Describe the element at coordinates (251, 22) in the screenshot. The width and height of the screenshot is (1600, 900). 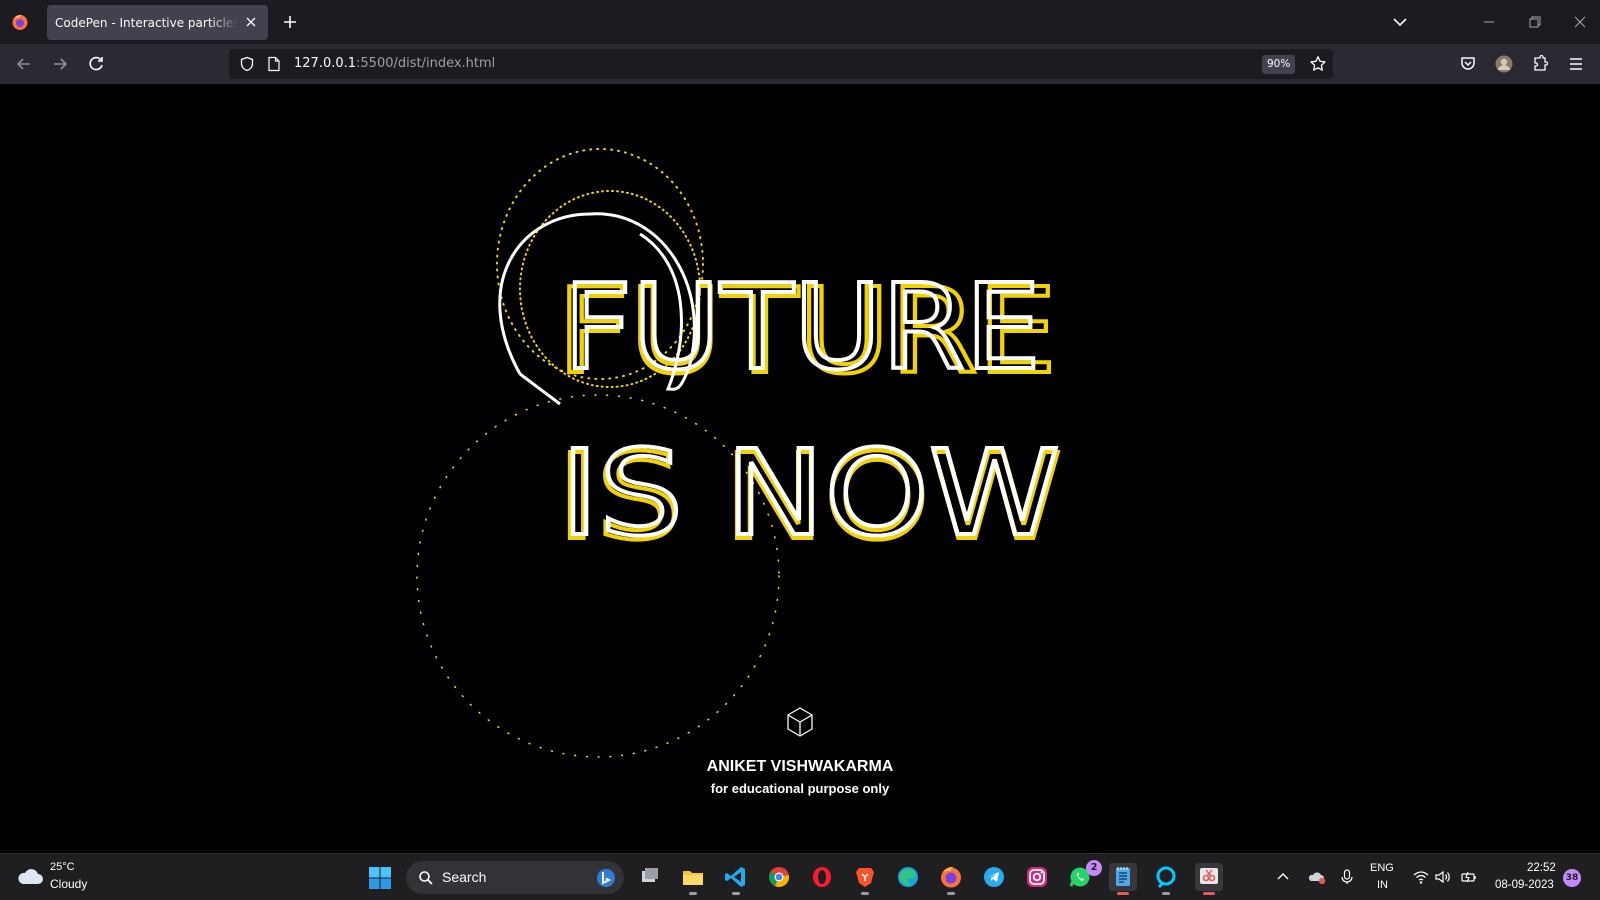
I see `close-tab-icon` at that location.